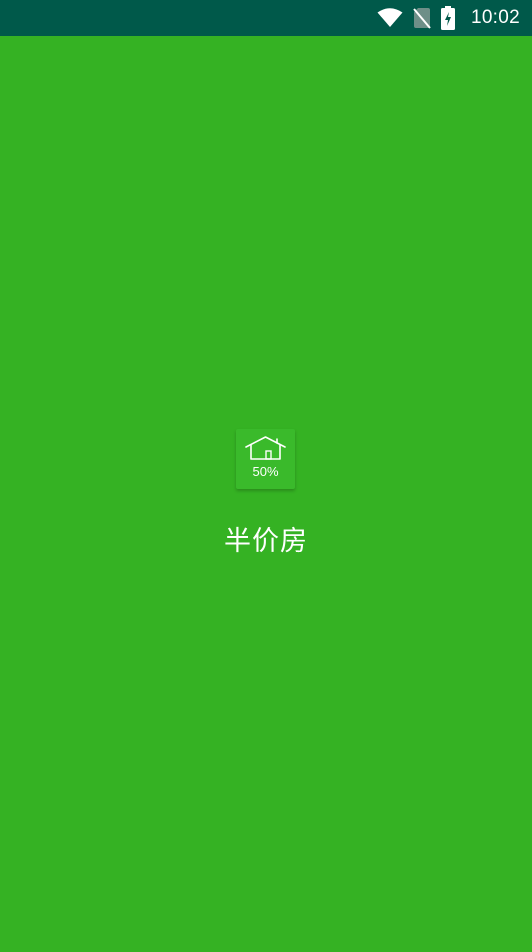  Describe the element at coordinates (422, 18) in the screenshot. I see `no-sim-icon` at that location.